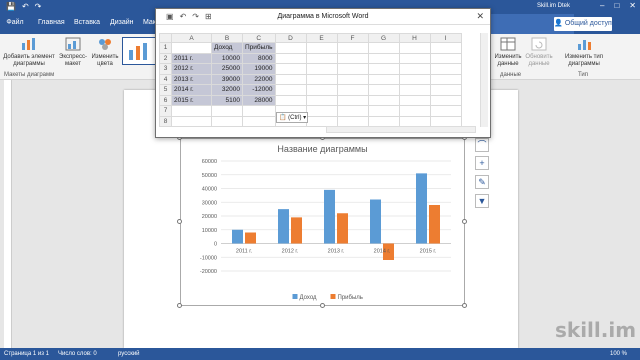 The height and width of the screenshot is (360, 640). I want to click on cell-a: 2013 г., so click(191, 79).